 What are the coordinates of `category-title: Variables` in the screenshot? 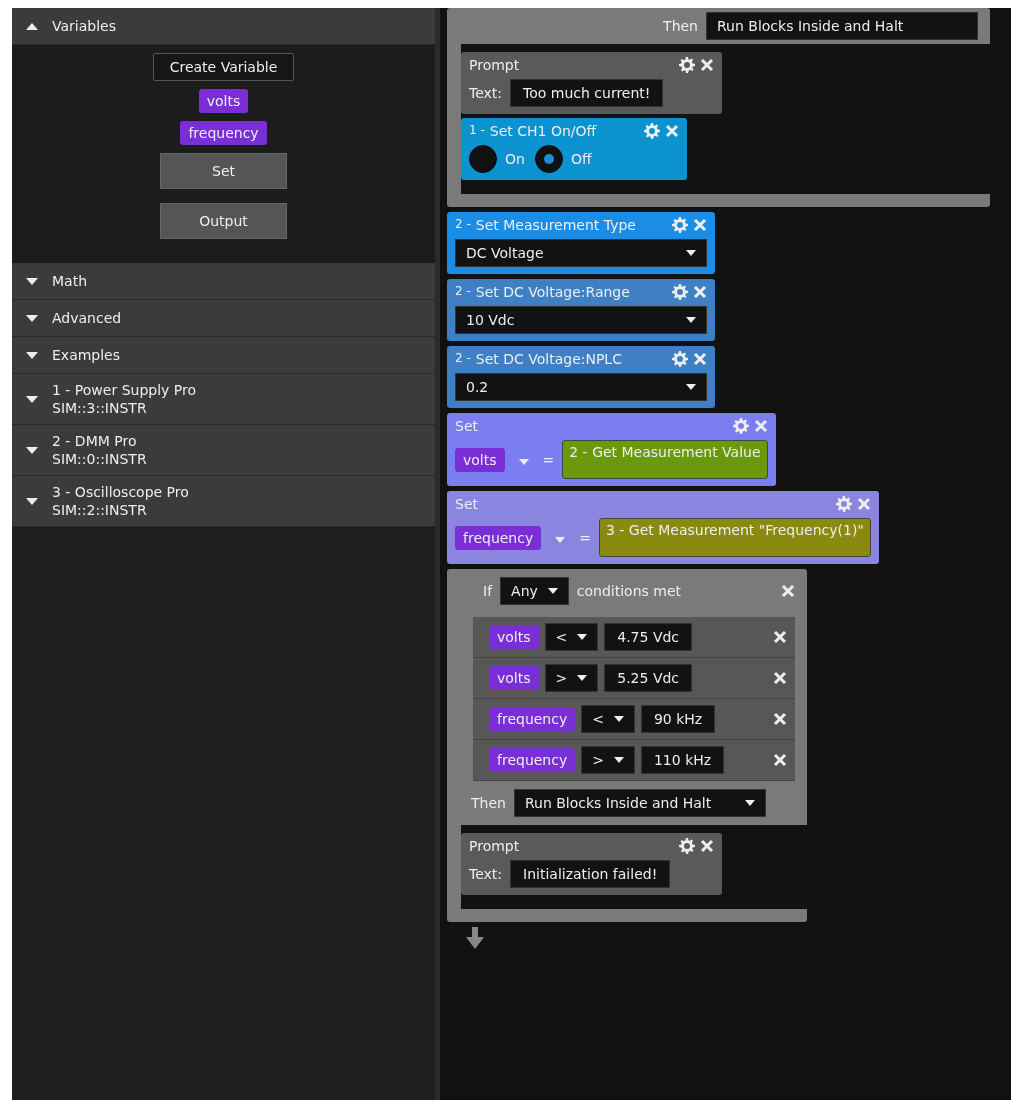 It's located at (84, 26).